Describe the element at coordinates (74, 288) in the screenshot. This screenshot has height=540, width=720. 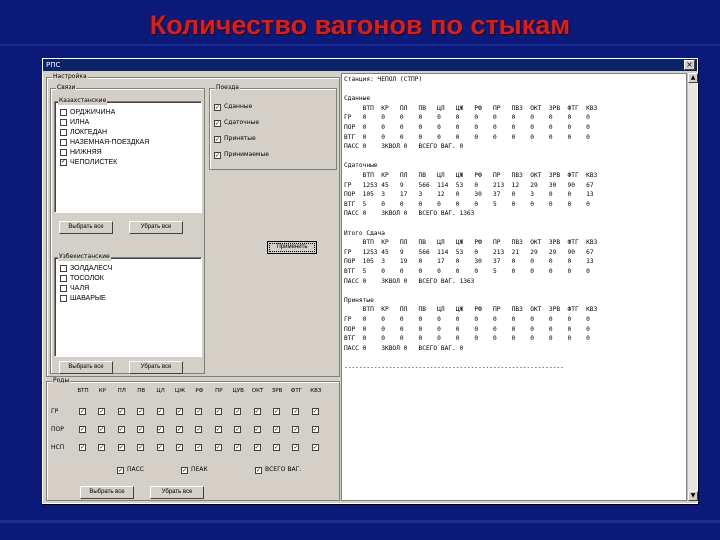
I see `list-item: ЧАЛЯ` at that location.